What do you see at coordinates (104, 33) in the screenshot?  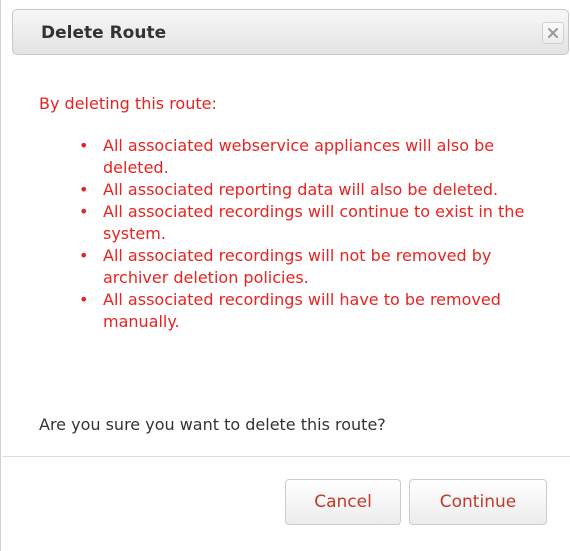 I see `dialog-title: Delete Route` at bounding box center [104, 33].